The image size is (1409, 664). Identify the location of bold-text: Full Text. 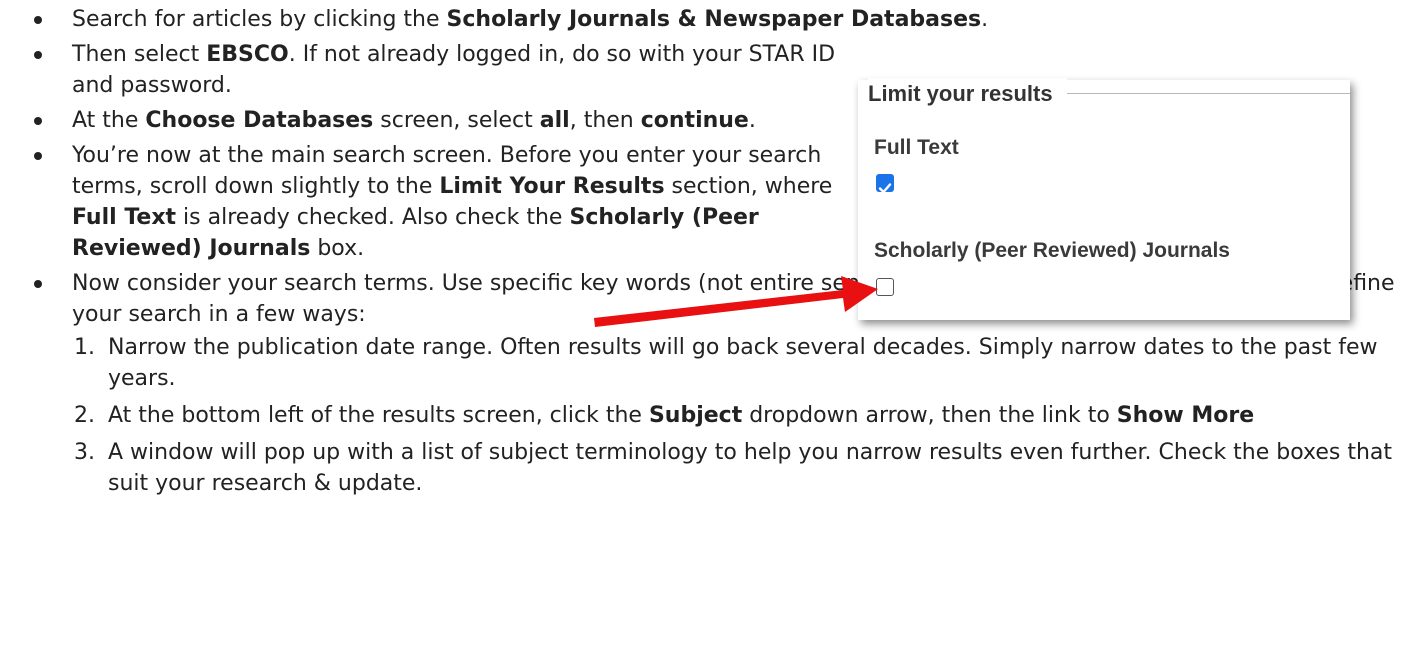
(124, 217).